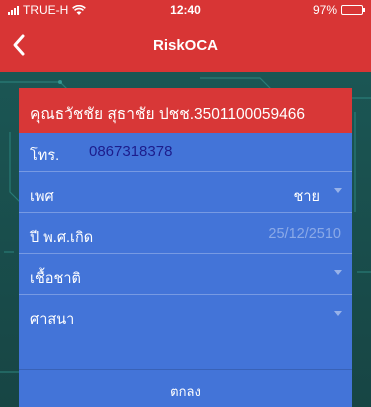  Describe the element at coordinates (185, 316) in the screenshot. I see `religion-select: ศาสนา` at that location.